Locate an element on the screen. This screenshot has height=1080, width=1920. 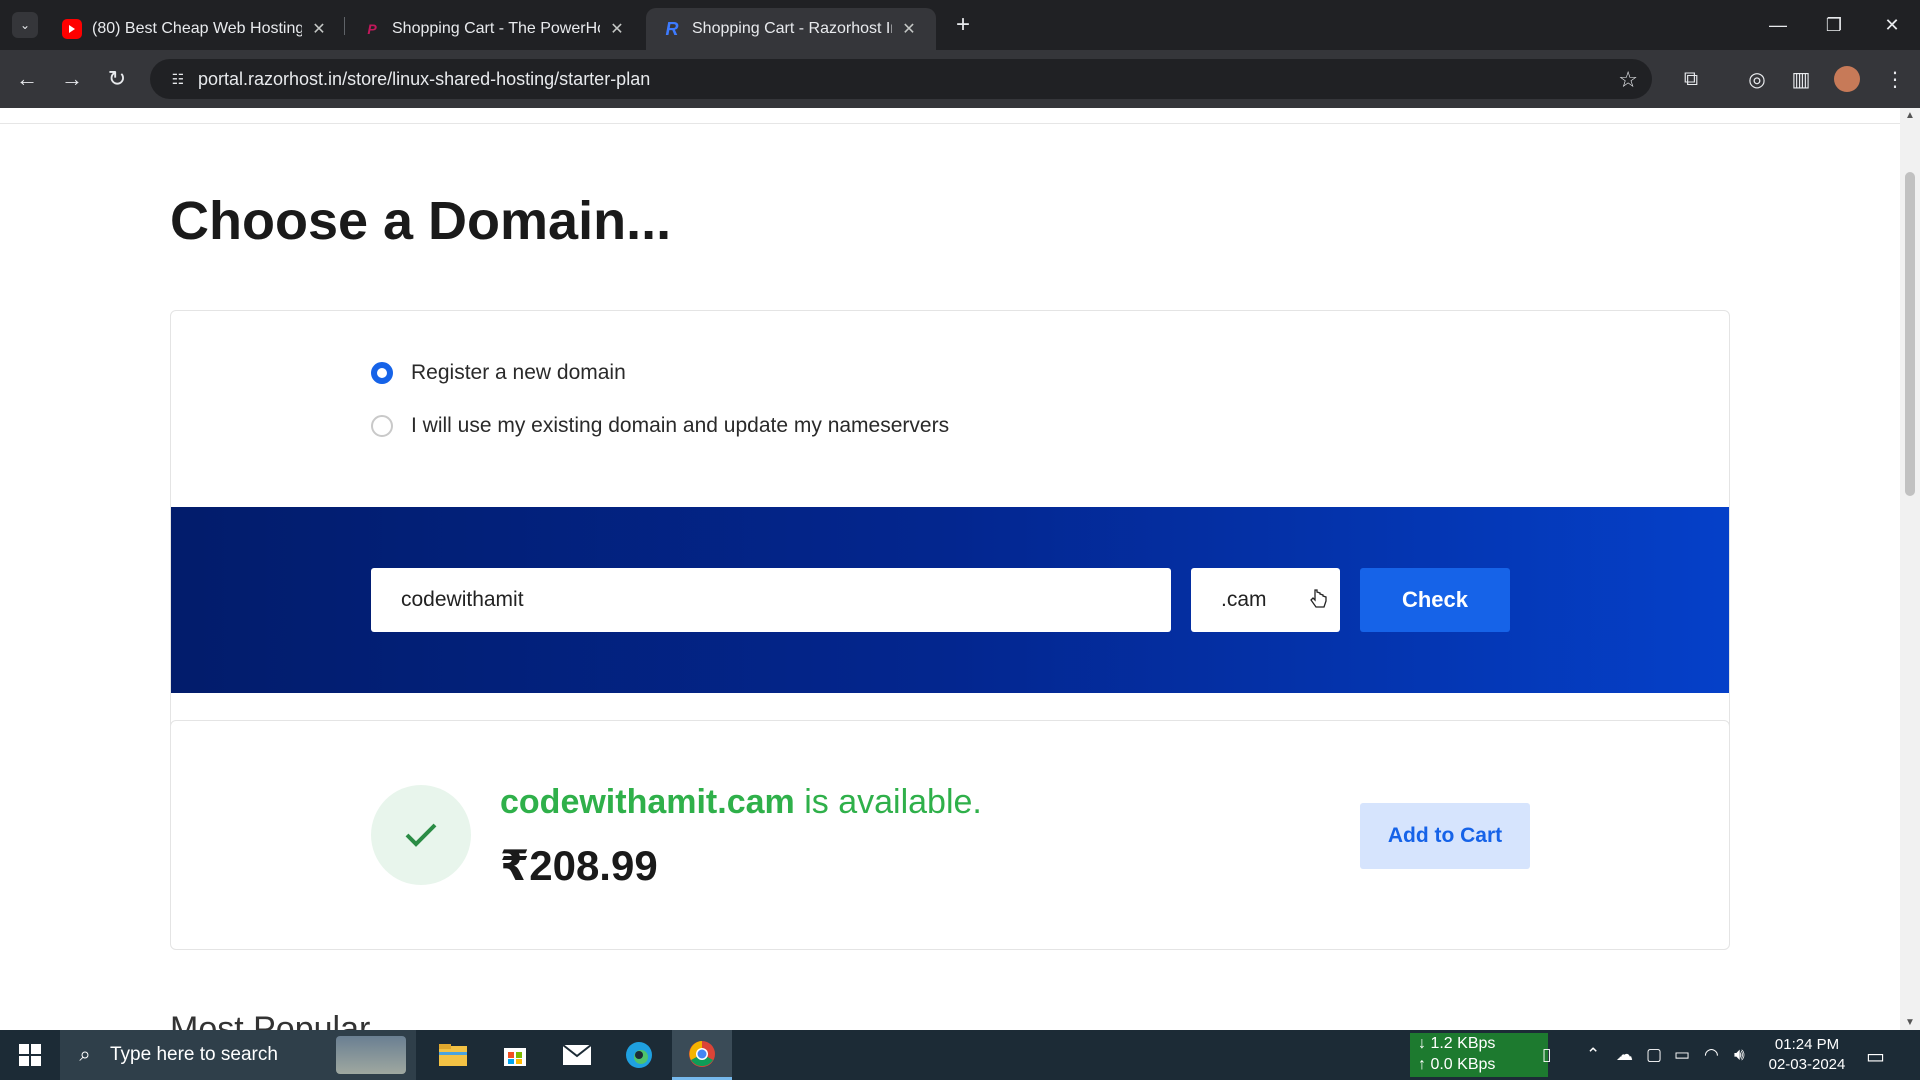
tab-title: Shopping Cart - Razorhost Inter is located at coordinates (792, 28).